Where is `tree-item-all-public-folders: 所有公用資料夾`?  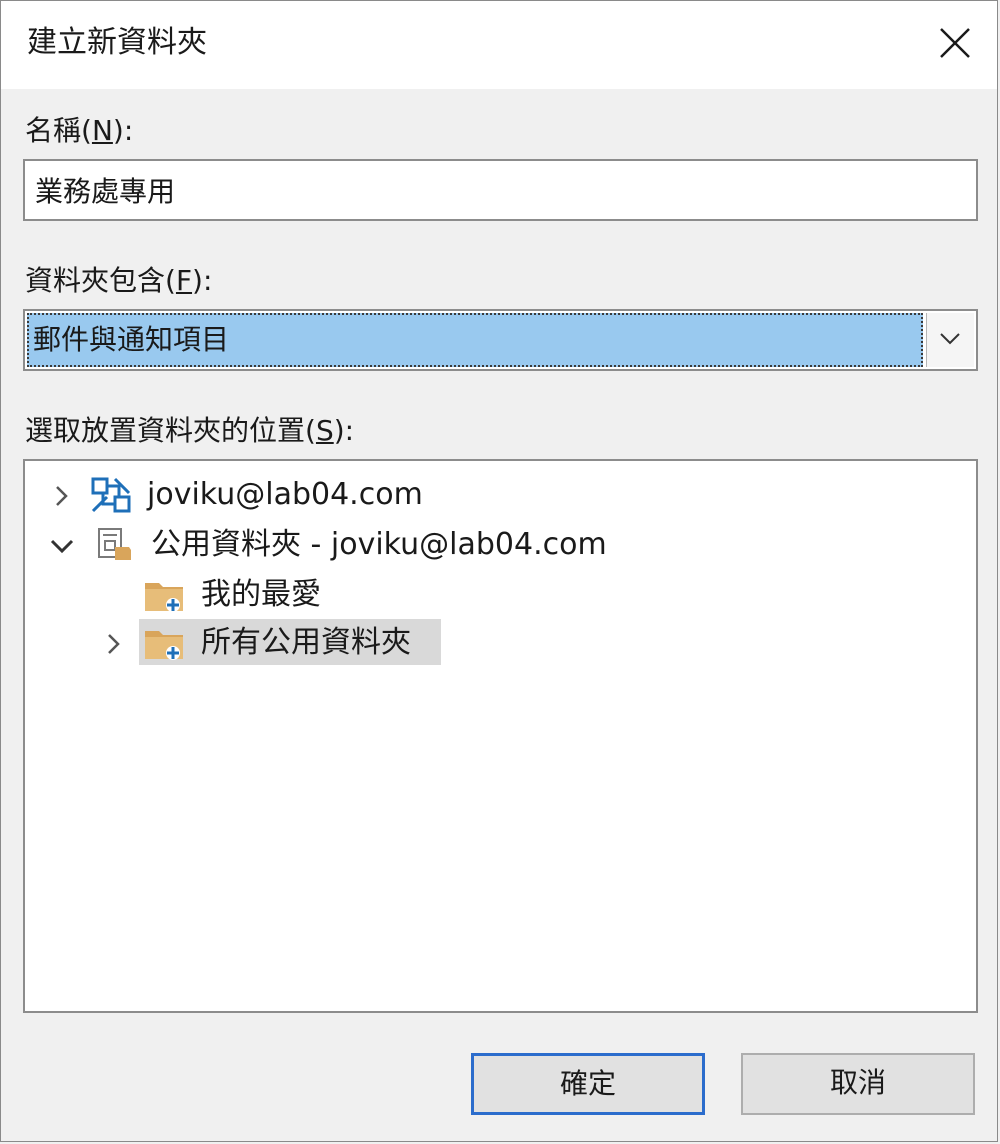
tree-item-all-public-folders: 所有公用資料夾 is located at coordinates (500, 643).